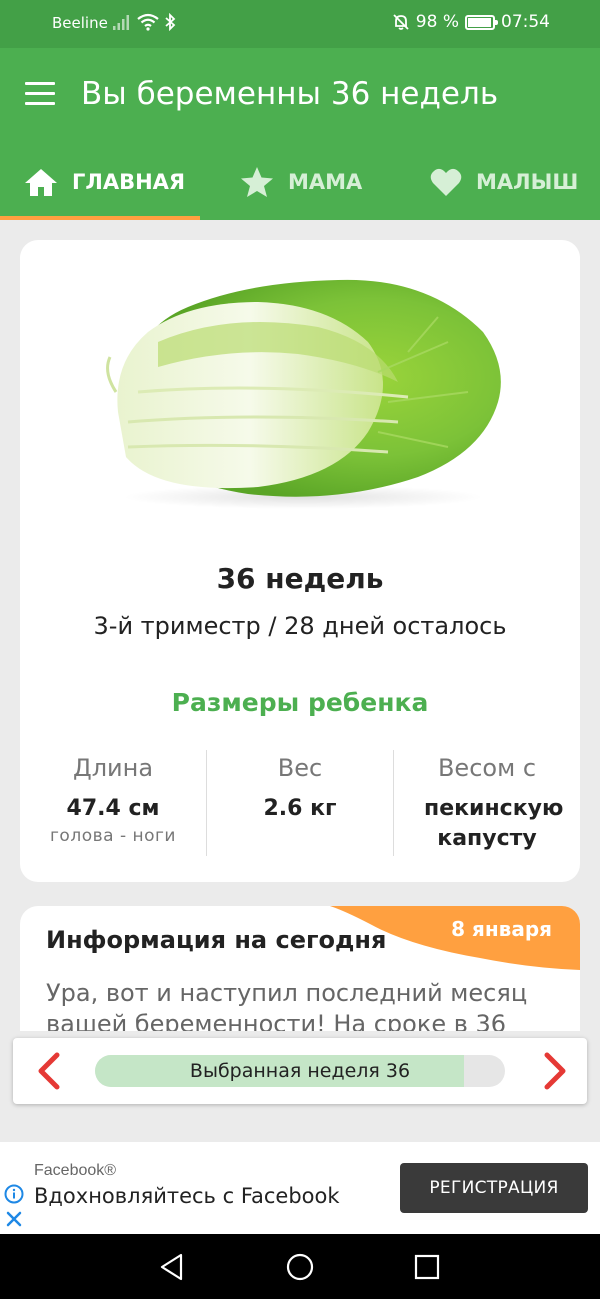  Describe the element at coordinates (446, 182) in the screenshot. I see `heart-icon` at that location.